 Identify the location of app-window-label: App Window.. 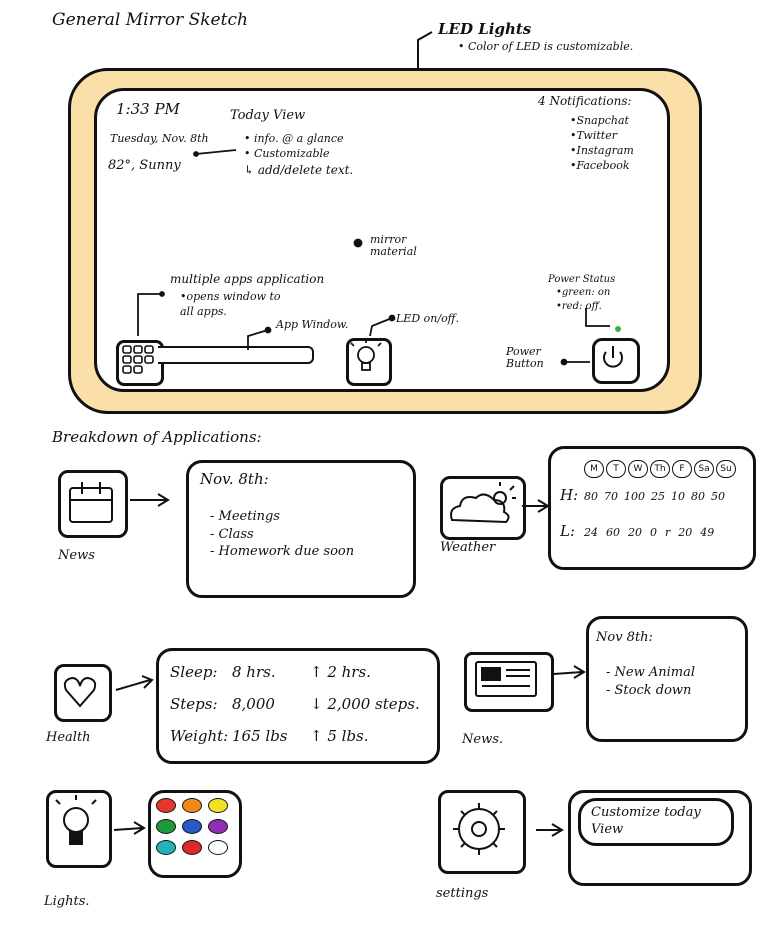
(312, 324).